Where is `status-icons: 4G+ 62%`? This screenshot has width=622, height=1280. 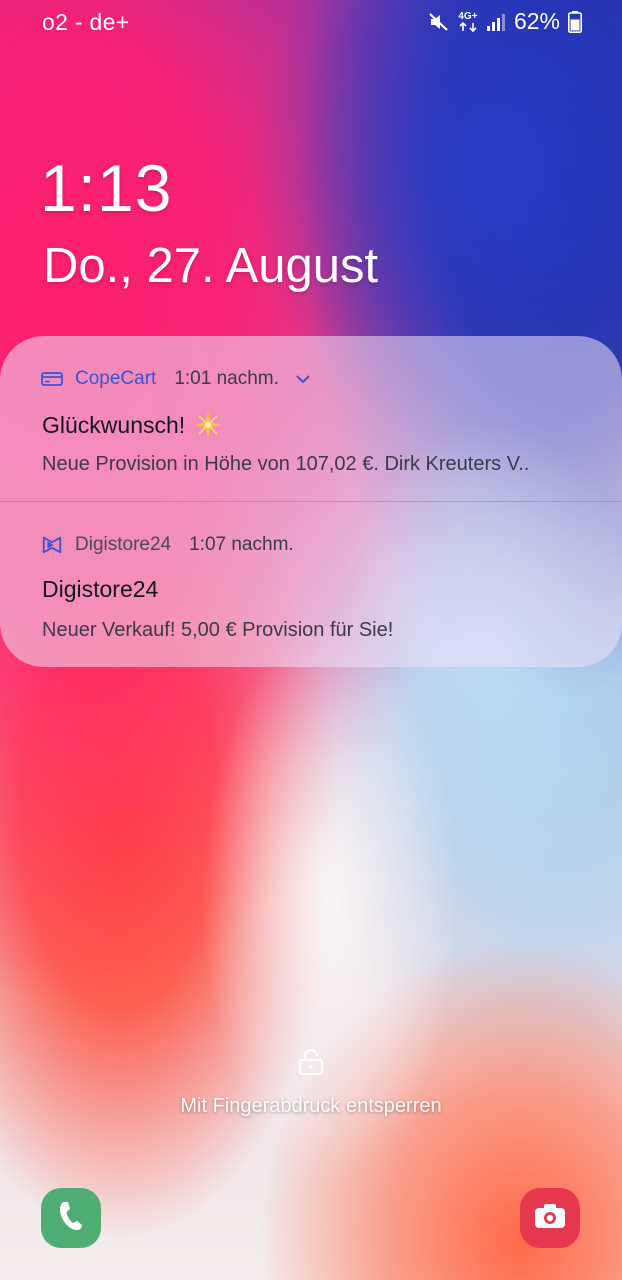
status-icons: 4G+ 62% is located at coordinates (505, 21).